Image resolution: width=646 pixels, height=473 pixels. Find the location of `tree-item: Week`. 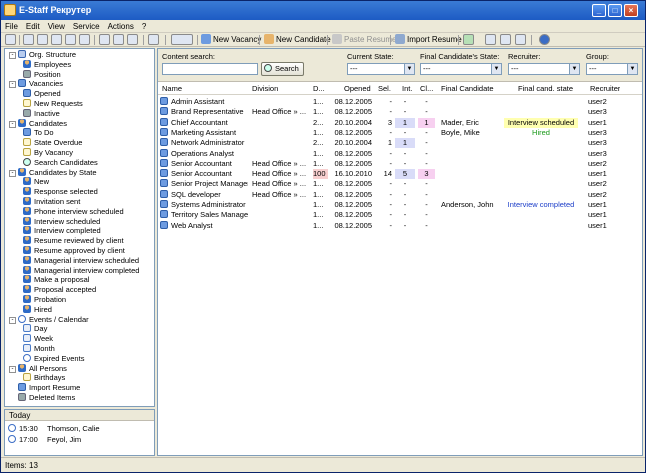

tree-item: Week is located at coordinates (38, 339).